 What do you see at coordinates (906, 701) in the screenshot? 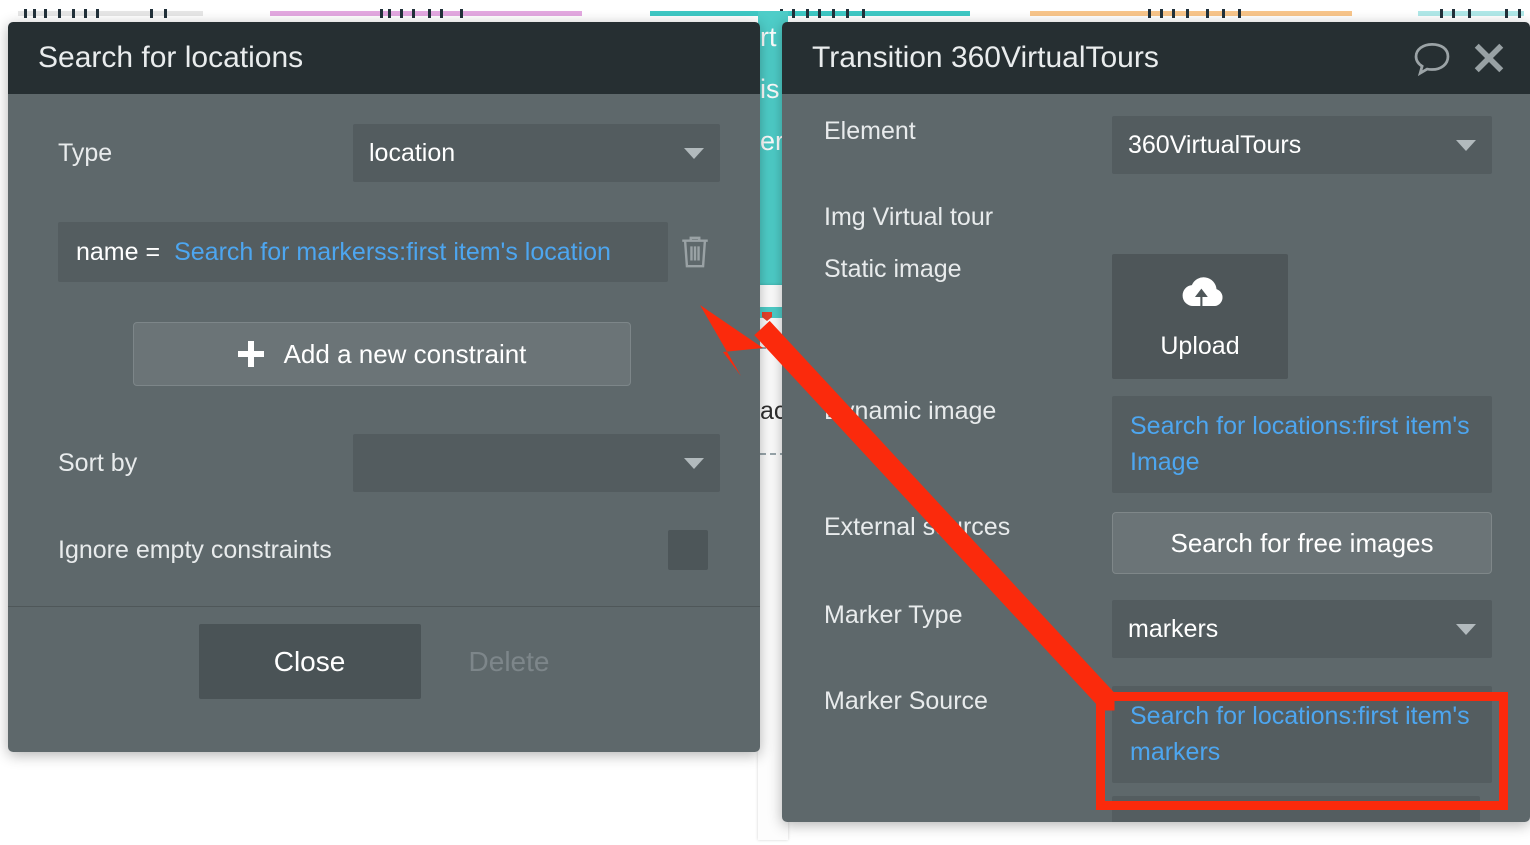
I see `marker-source-label: Marker Source` at bounding box center [906, 701].